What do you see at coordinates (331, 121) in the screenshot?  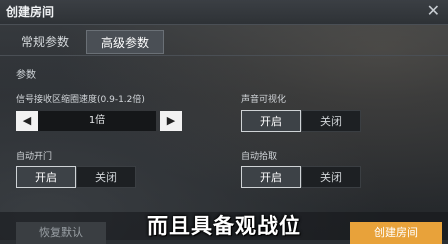 I see `sound-visual-off-button: 关闭` at bounding box center [331, 121].